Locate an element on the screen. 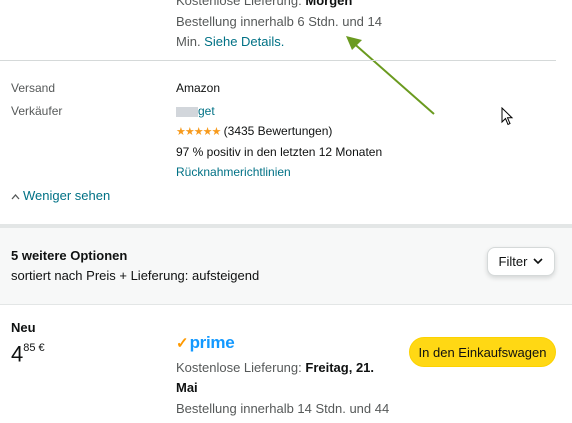 The image size is (572, 423). chevron-down-icon is located at coordinates (538, 261).